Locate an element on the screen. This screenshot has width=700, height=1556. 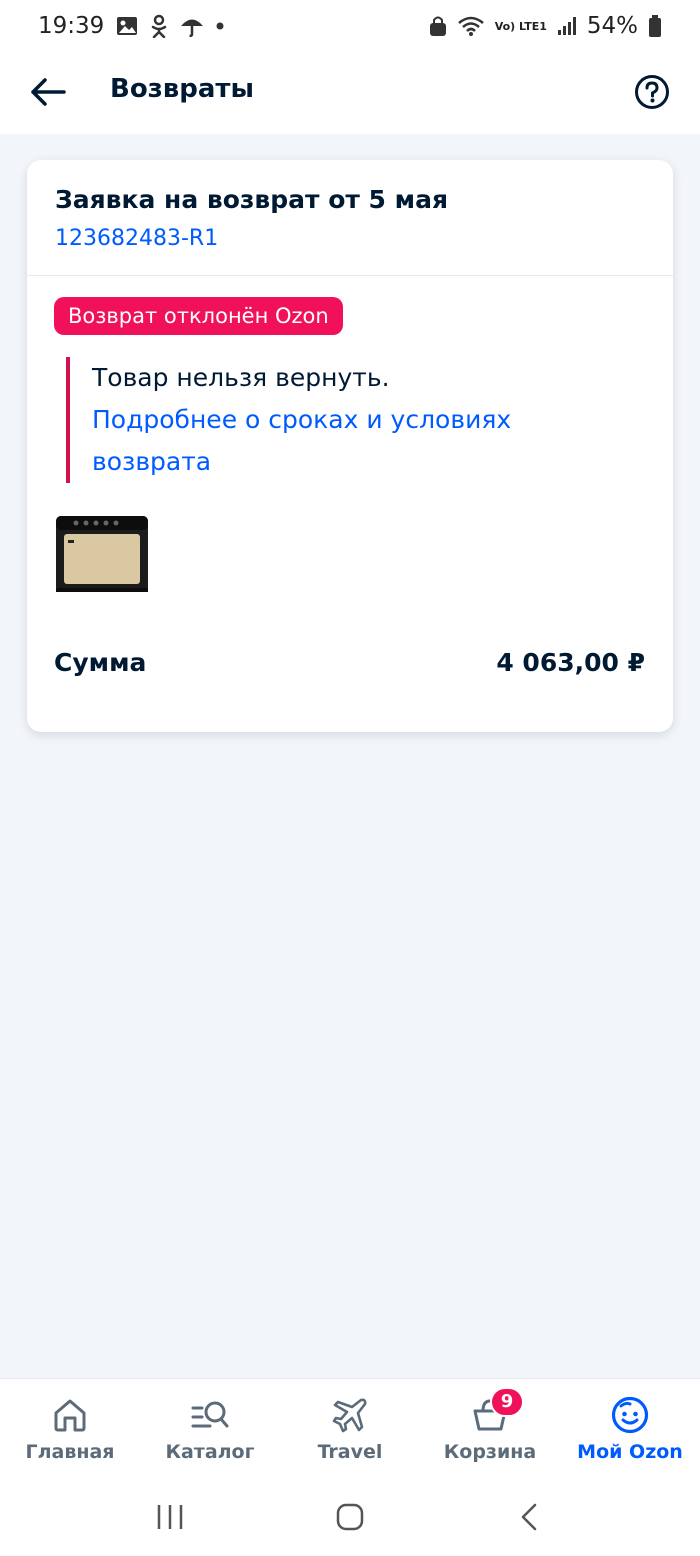
sum-label: Сумма is located at coordinates (100, 662).